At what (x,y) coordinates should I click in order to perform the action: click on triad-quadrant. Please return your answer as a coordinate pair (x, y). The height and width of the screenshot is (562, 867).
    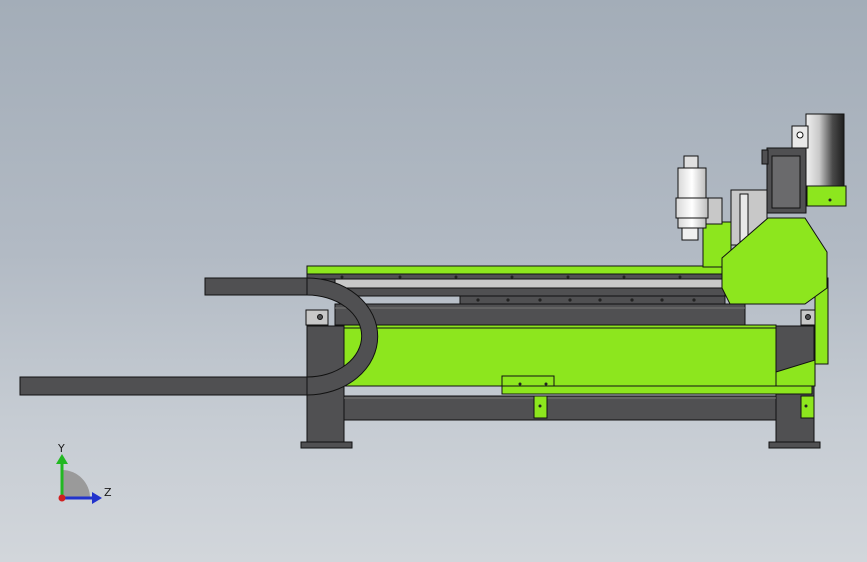
    Looking at the image, I should click on (76, 484).